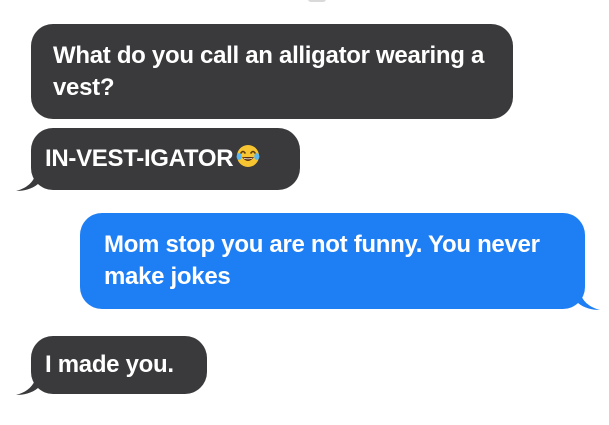 This screenshot has height=425, width=609. I want to click on message-bubble-incoming: IN-VEST-IGATOR, so click(165, 159).